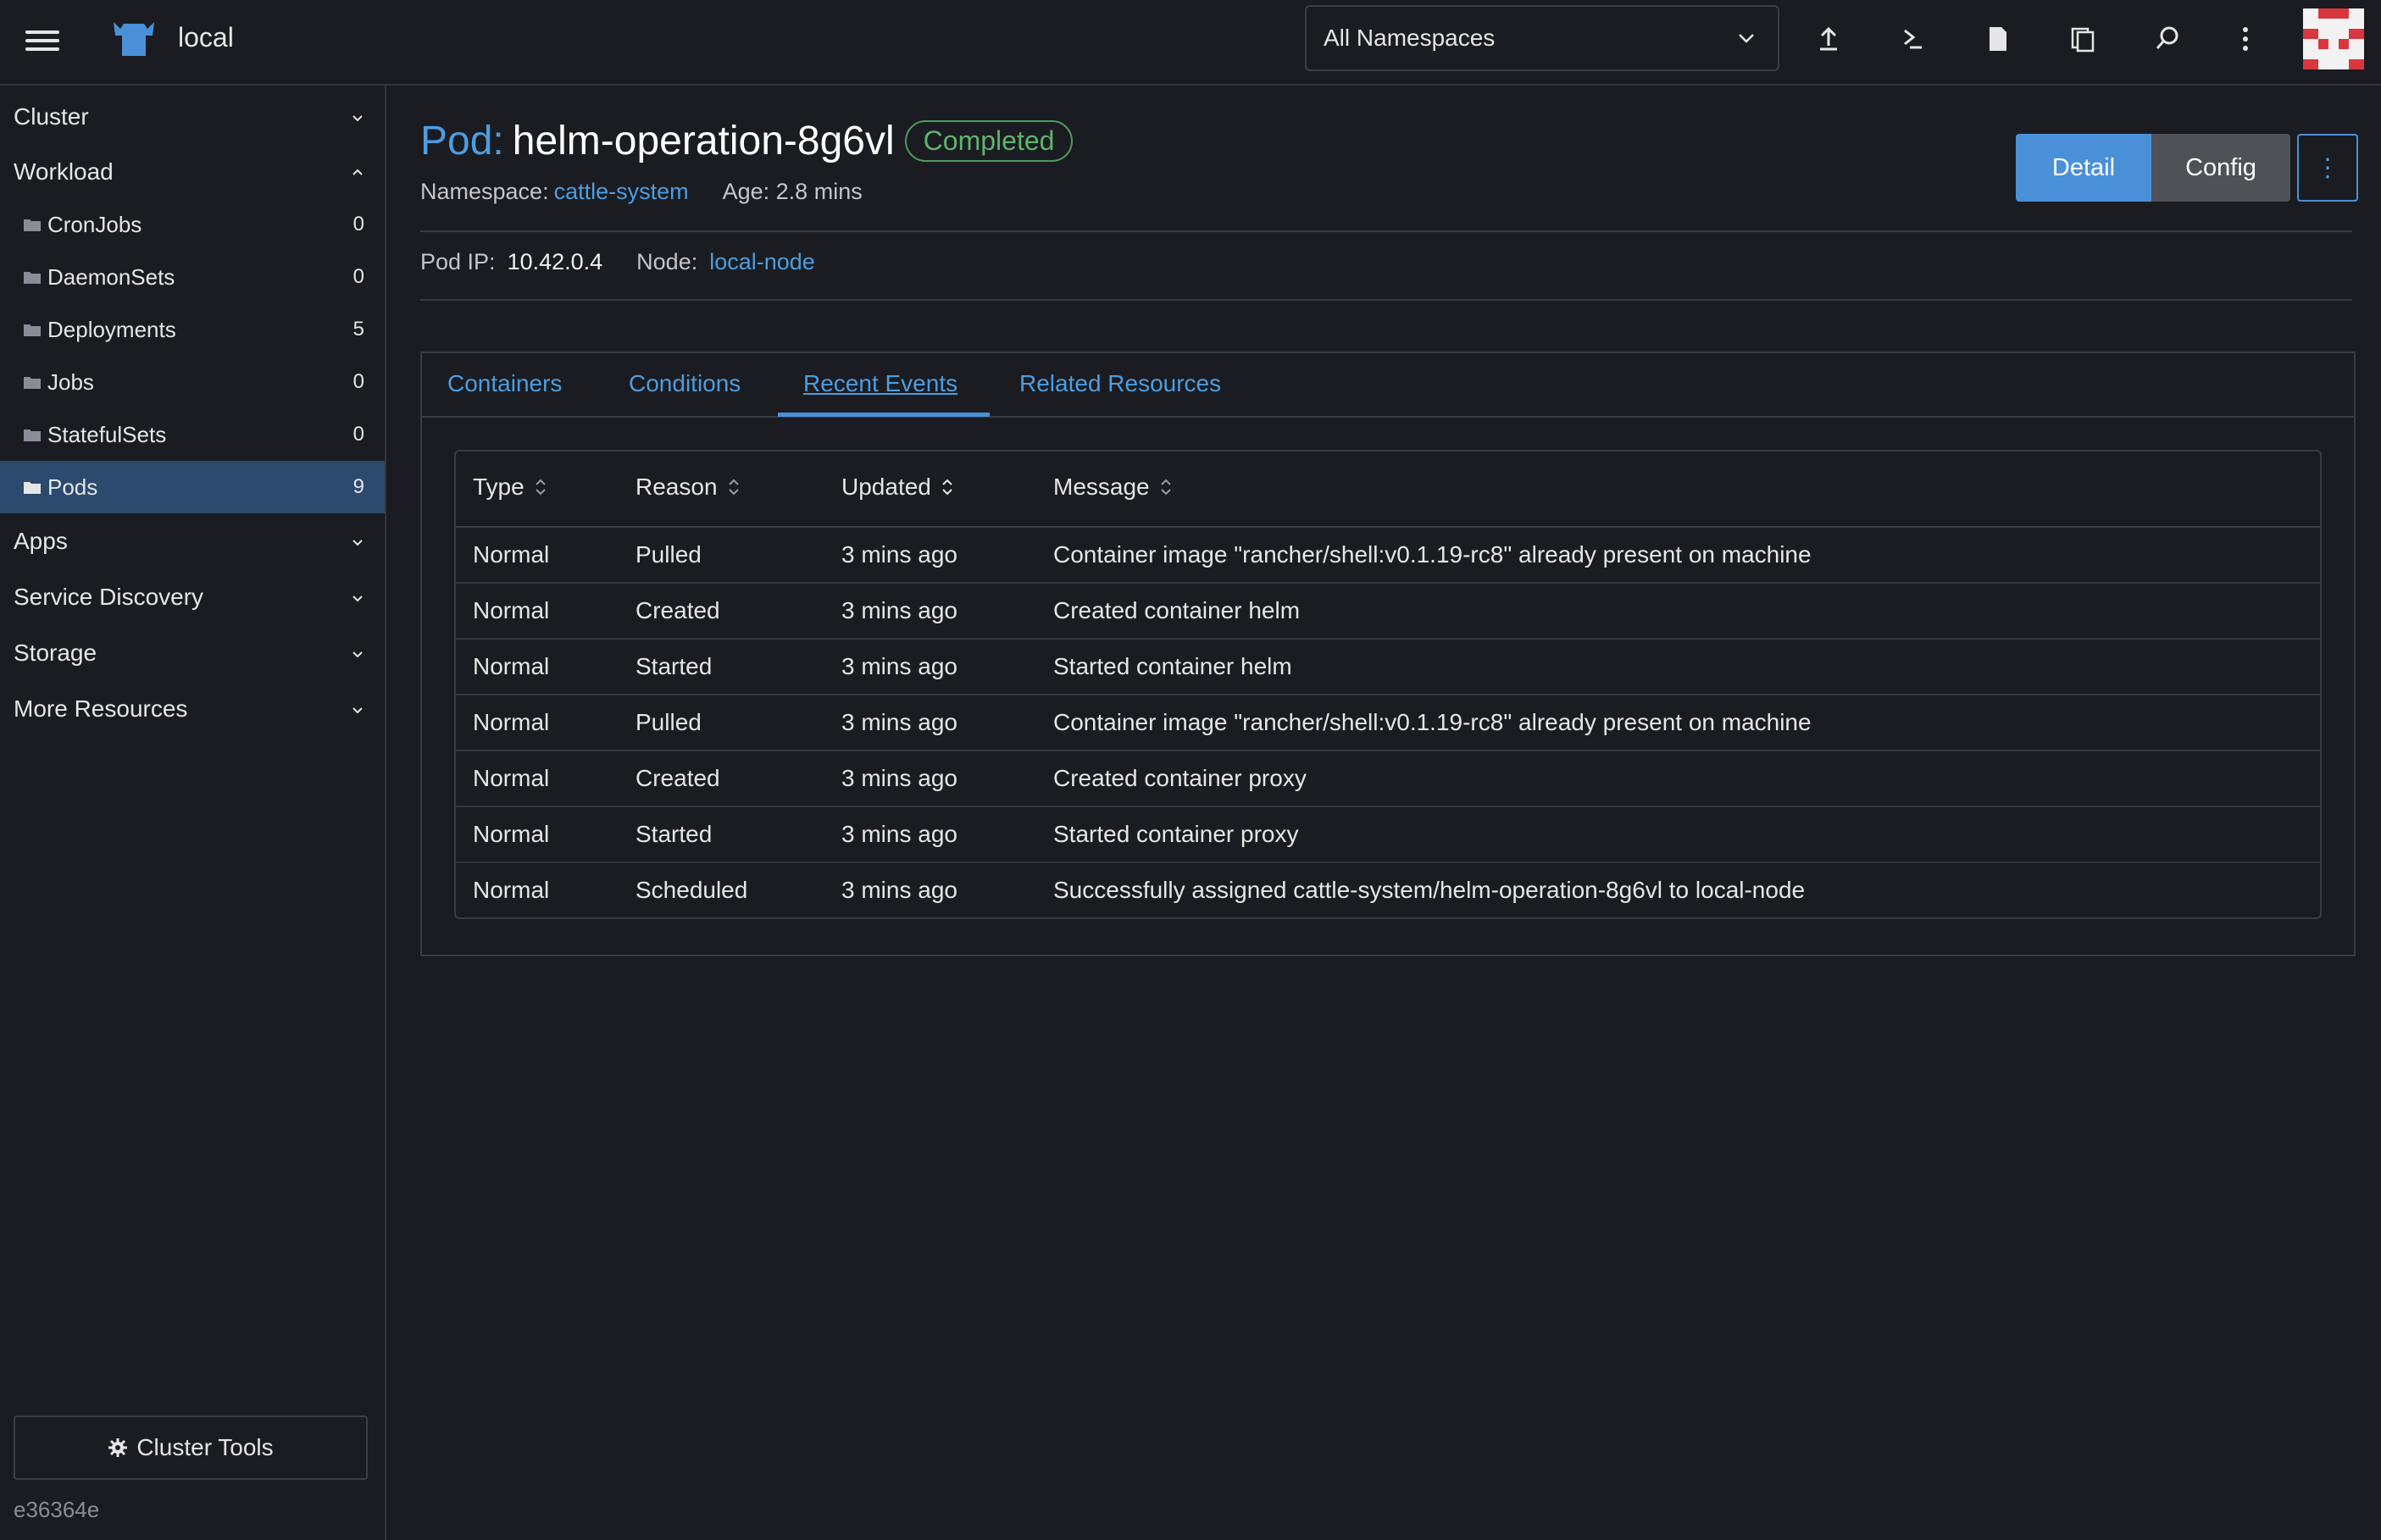  Describe the element at coordinates (112, 329) in the screenshot. I see `sidebar-item-label: Deployments` at that location.